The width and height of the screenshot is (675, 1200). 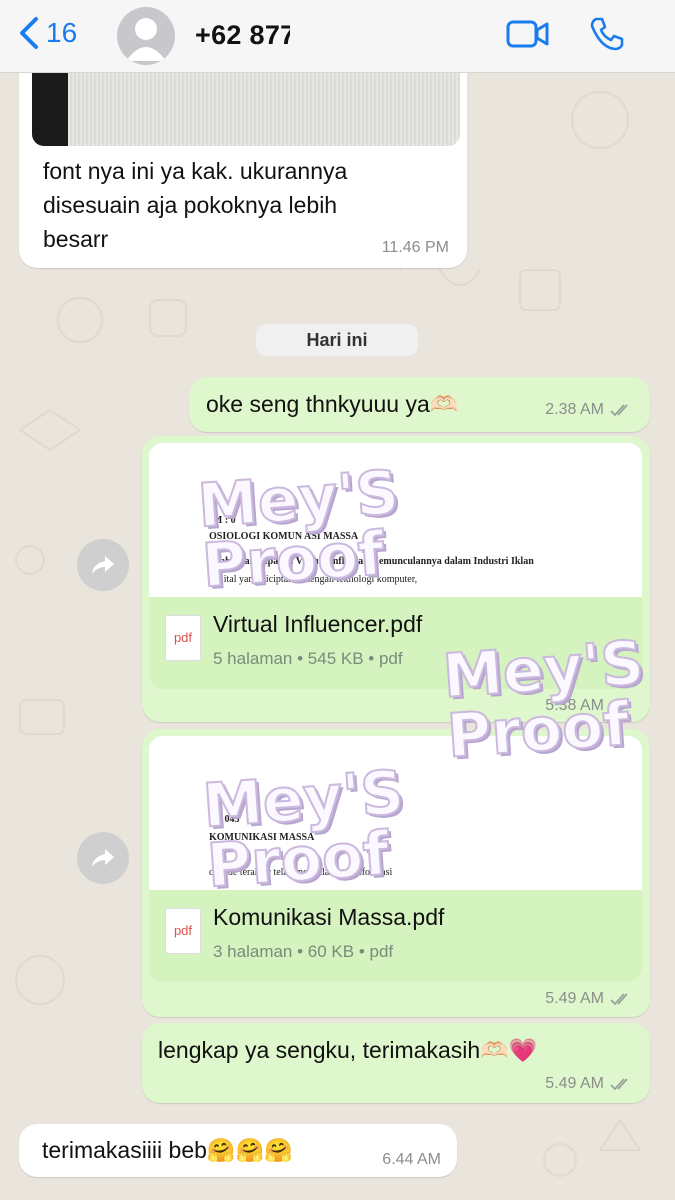 What do you see at coordinates (588, 410) in the screenshot?
I see `message-time: 2.38 AM` at bounding box center [588, 410].